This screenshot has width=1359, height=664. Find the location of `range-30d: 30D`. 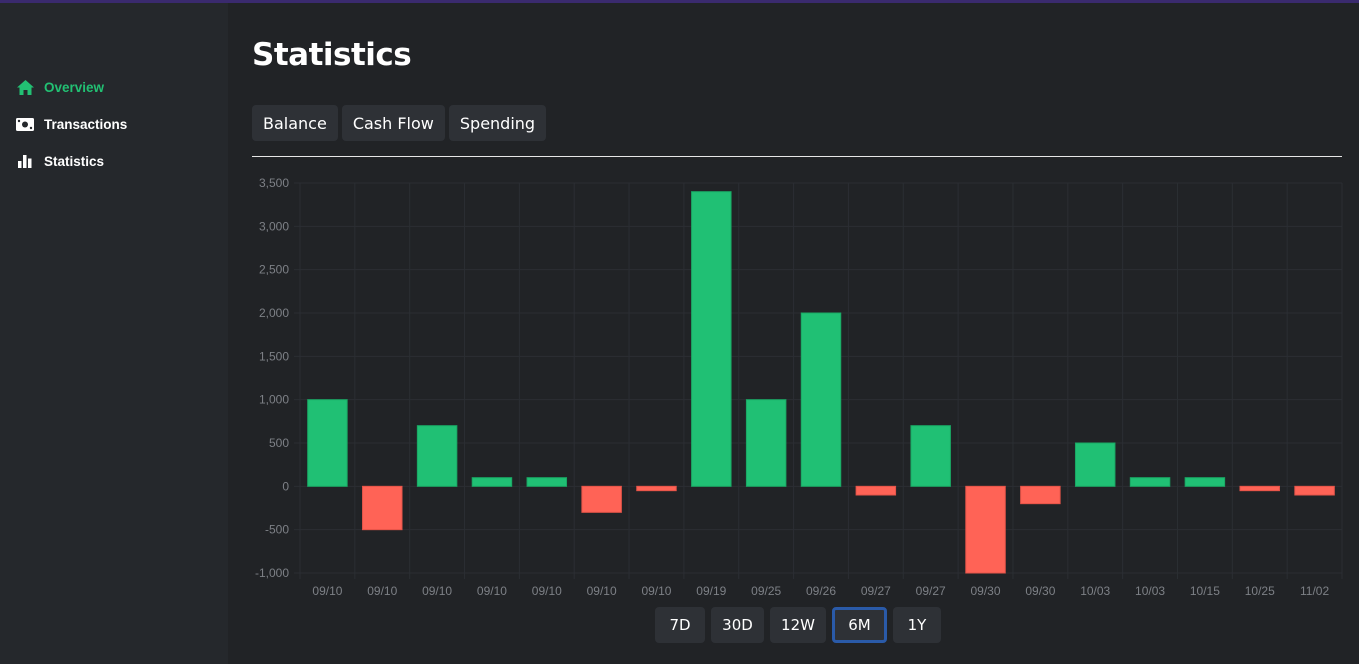

range-30d: 30D is located at coordinates (737, 625).